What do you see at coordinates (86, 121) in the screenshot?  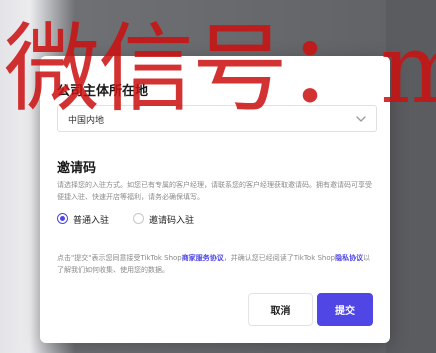 I see `region-select-value: 中国内地` at bounding box center [86, 121].